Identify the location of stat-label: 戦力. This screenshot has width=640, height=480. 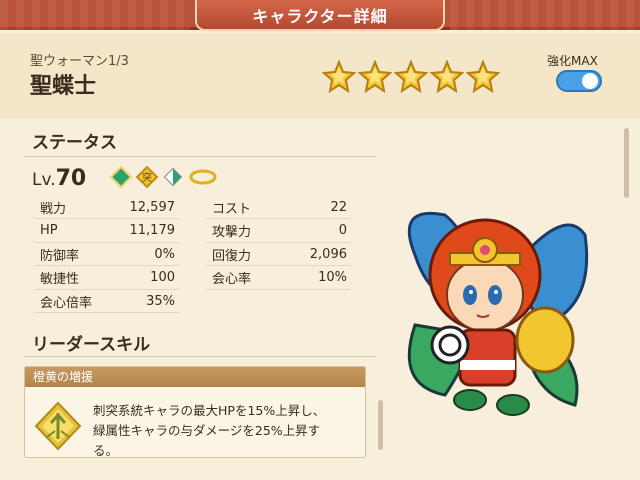
(53, 209).